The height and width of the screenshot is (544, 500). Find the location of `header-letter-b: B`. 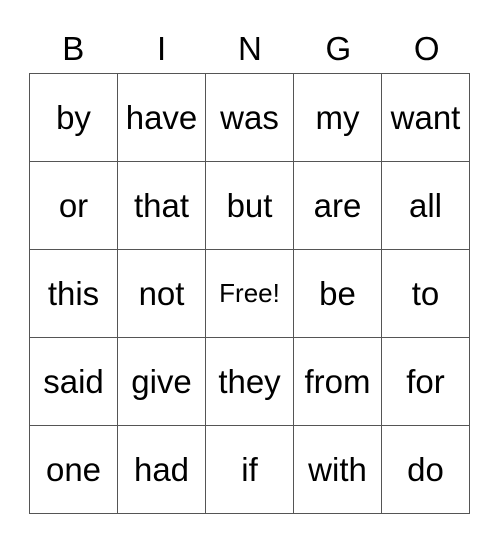

header-letter-b: B is located at coordinates (73, 48).